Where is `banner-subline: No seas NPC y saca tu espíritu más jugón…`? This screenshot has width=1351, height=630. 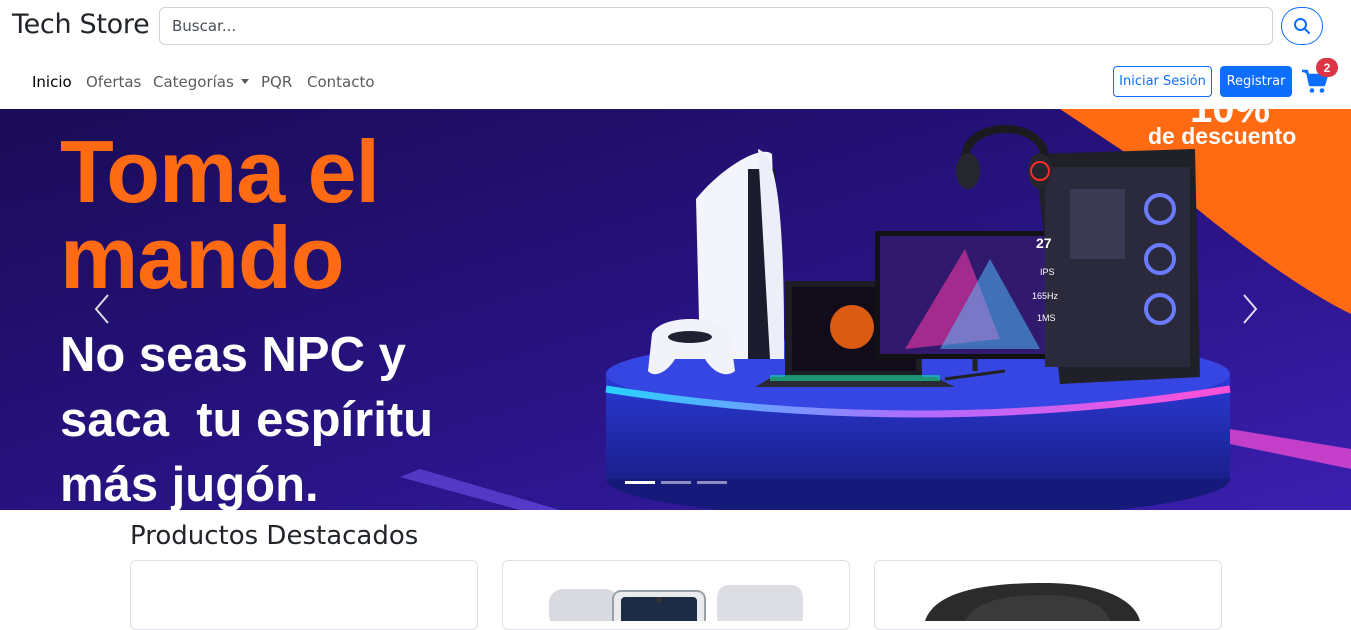 banner-subline: No seas NPC y saca tu espíritu más jugón… is located at coordinates (246, 416).